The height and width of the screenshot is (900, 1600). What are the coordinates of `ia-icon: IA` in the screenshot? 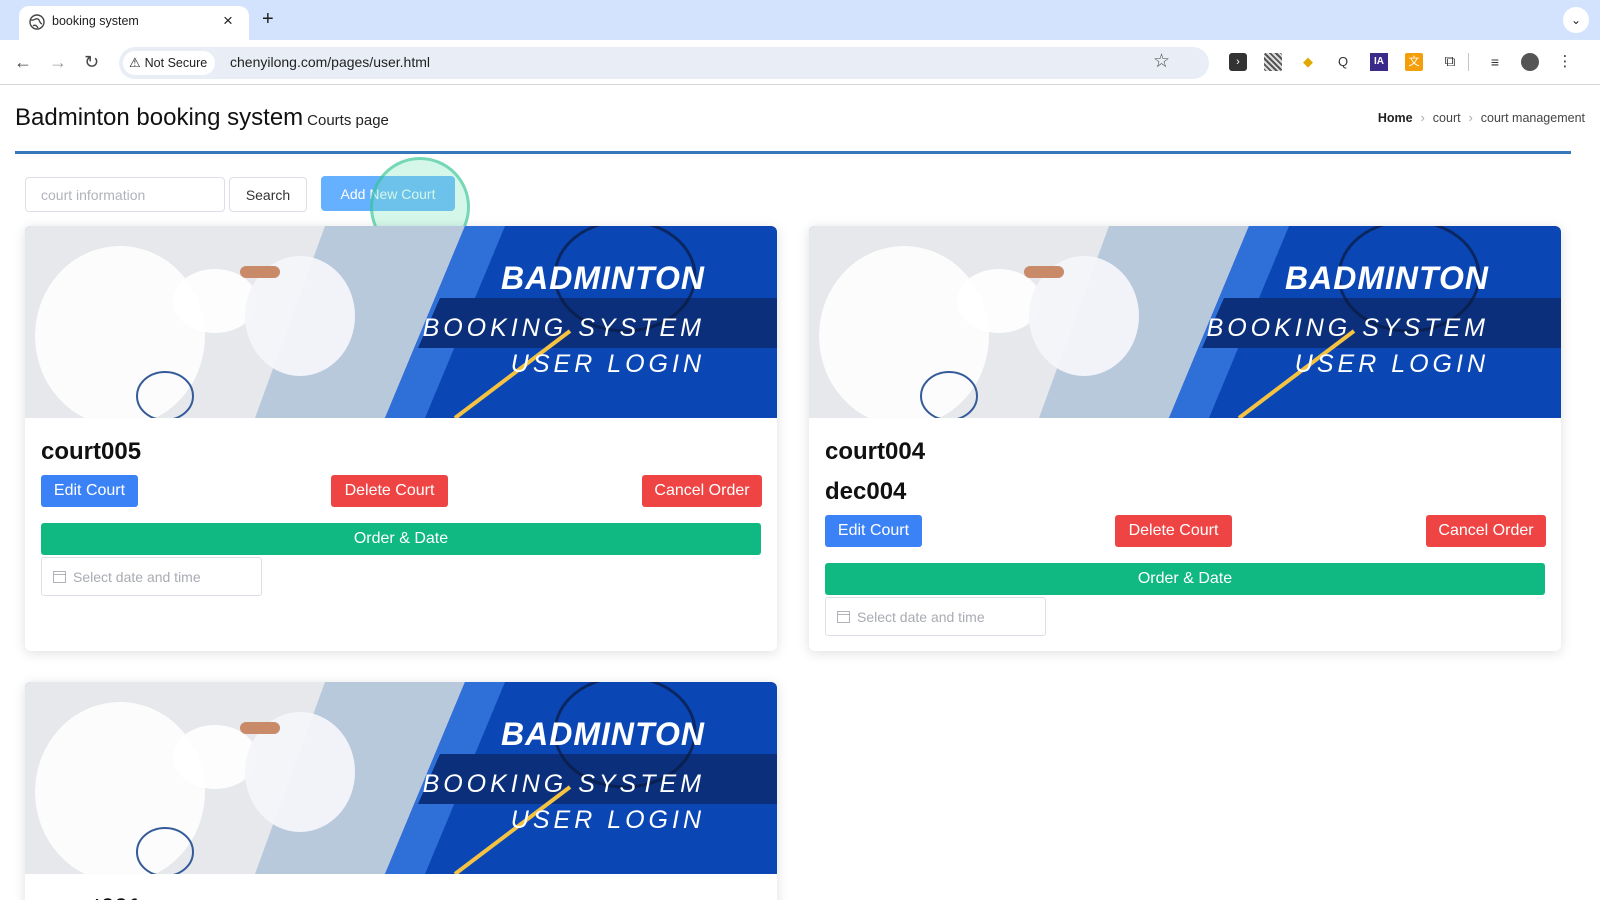 It's located at (1379, 62).